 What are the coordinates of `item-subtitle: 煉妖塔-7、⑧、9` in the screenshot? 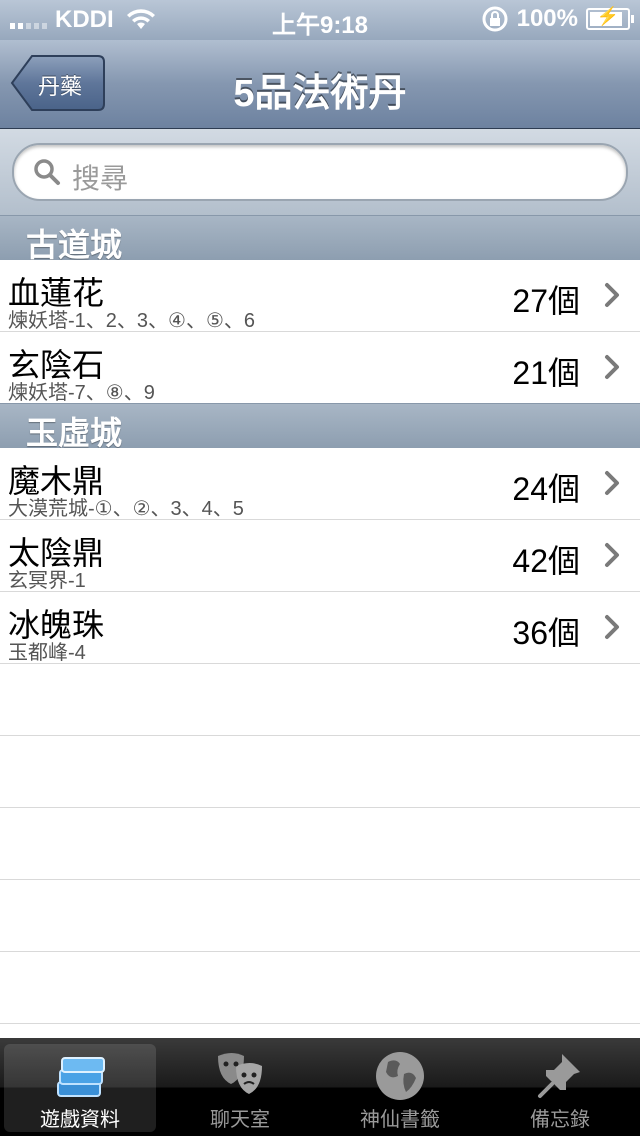 It's located at (81, 393).